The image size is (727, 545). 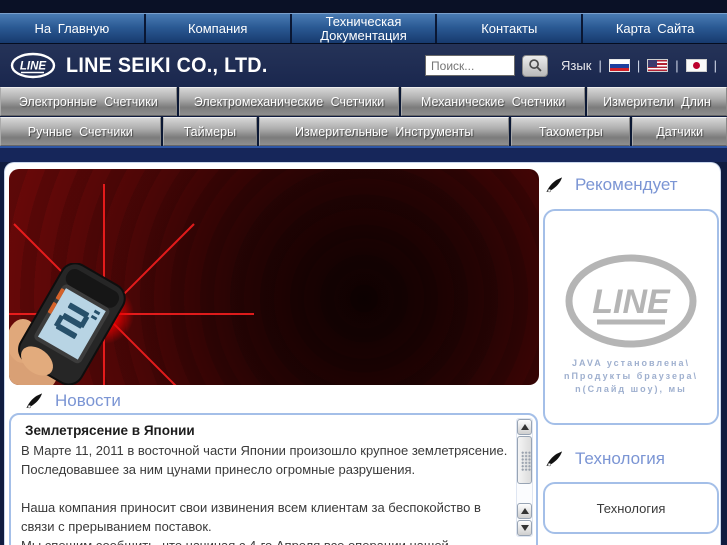 I want to click on company-logo: LINE LINE SEIKI CO., LTD., so click(x=145, y=65).